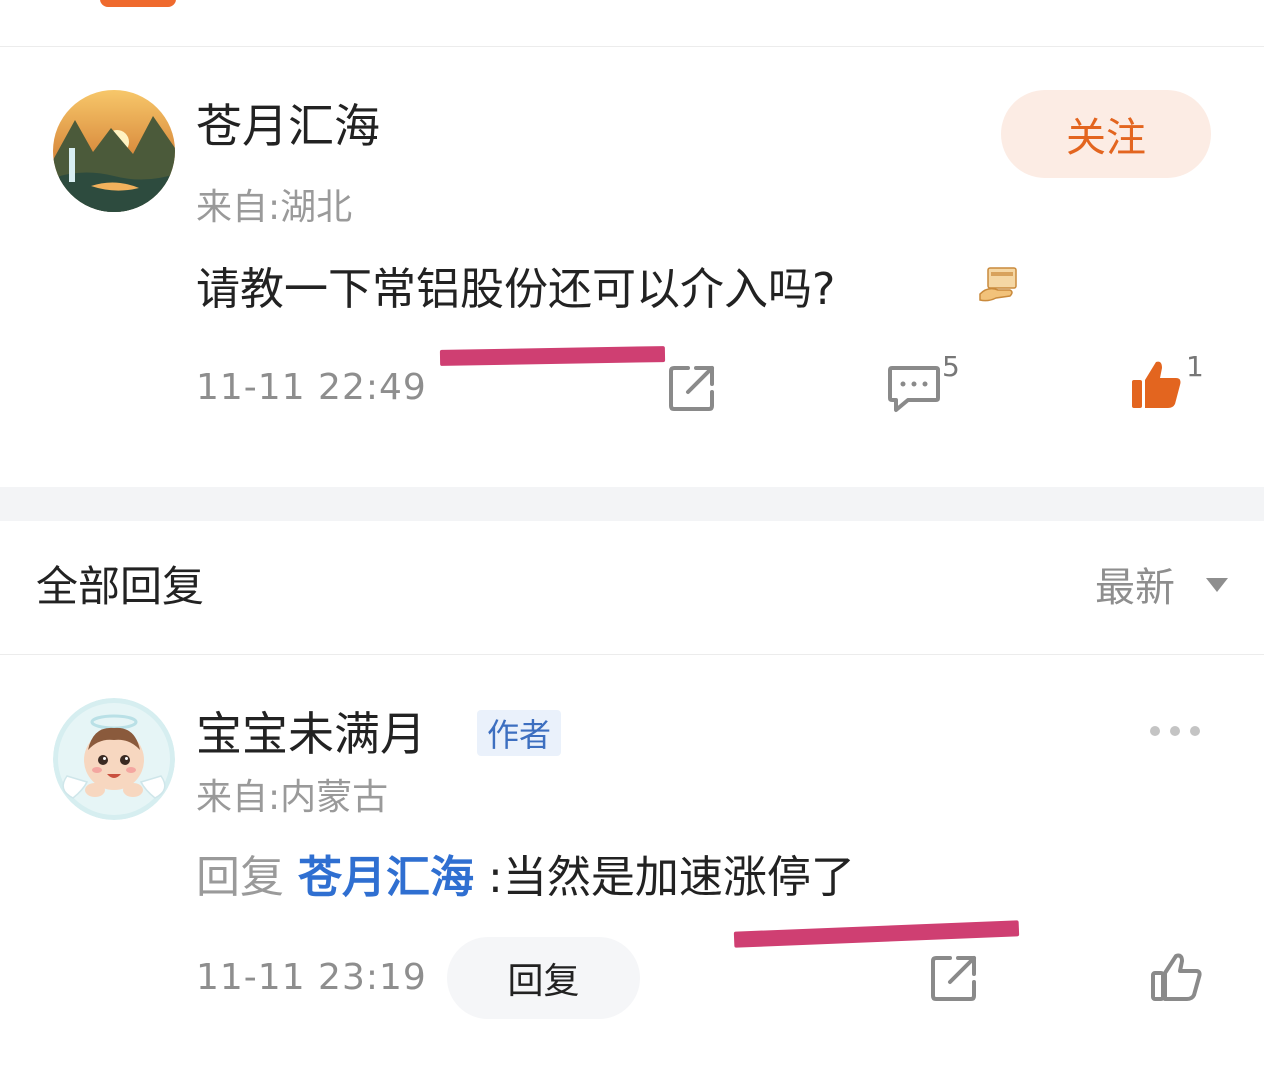  Describe the element at coordinates (292, 797) in the screenshot. I see `reply-location: 来自:内蒙古` at that location.